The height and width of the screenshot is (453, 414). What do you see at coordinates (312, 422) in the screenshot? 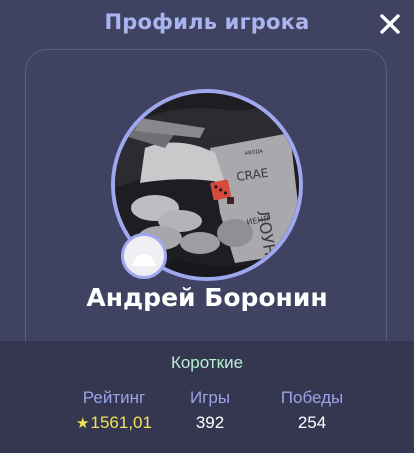
I see `wins-value: 254` at bounding box center [312, 422].